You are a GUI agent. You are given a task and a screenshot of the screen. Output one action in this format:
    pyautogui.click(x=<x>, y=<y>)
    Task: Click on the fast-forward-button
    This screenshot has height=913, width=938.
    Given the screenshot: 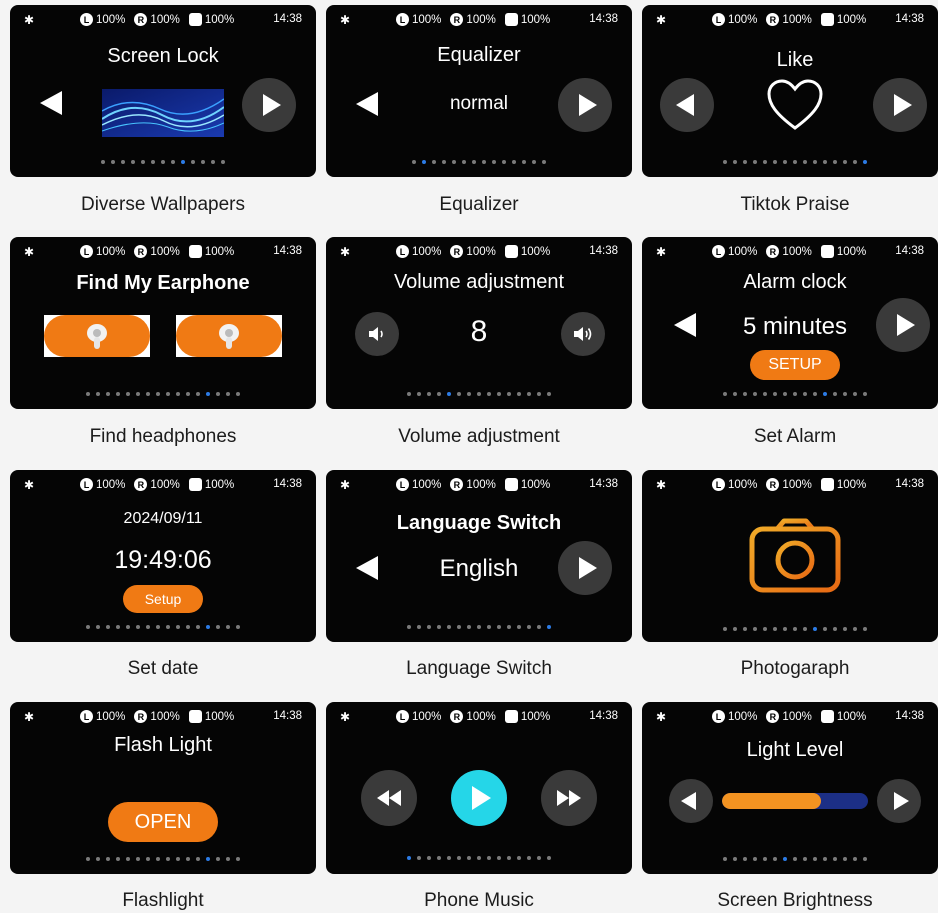 What is the action you would take?
    pyautogui.click(x=569, y=798)
    